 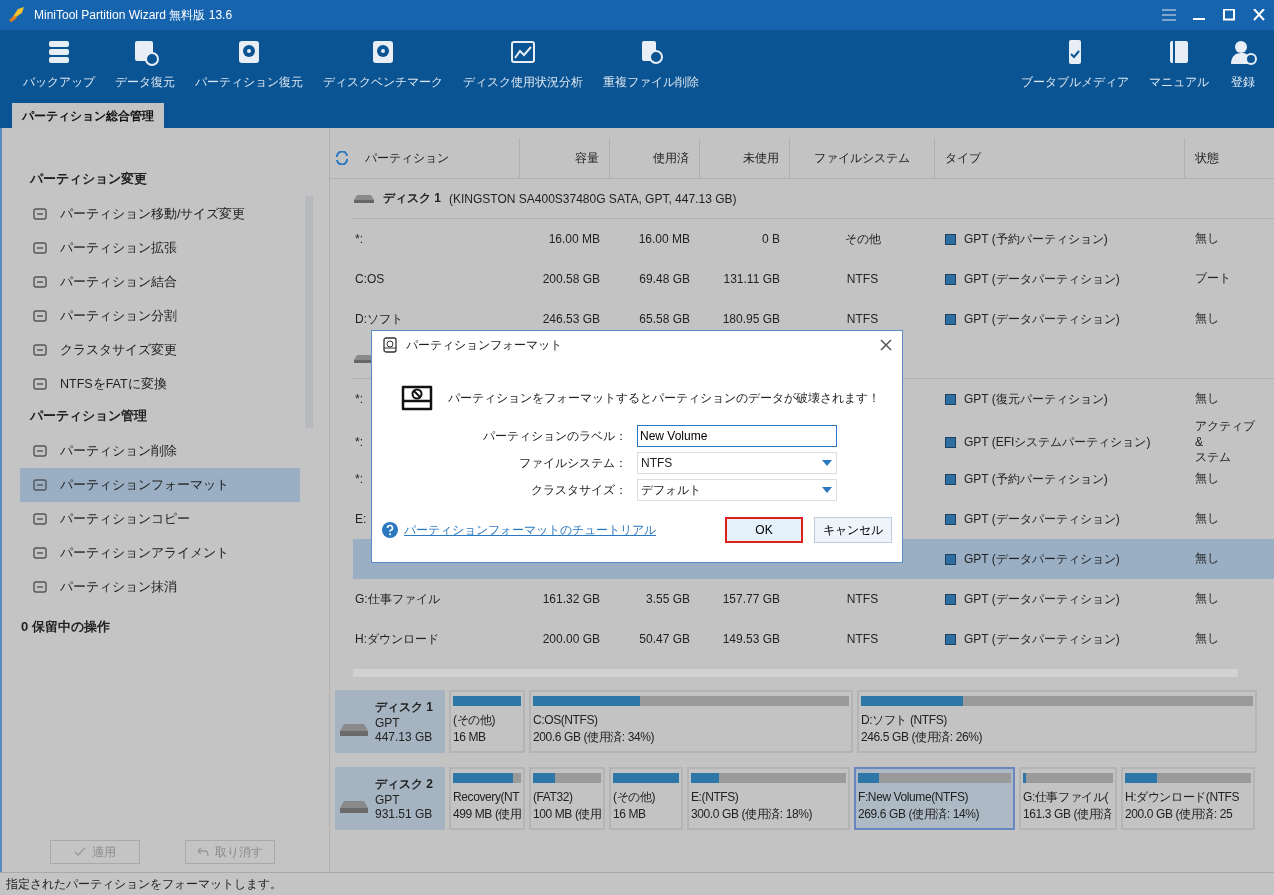 I want to click on window-title: MiniTool Partition Wizard 無料版 13.6, so click(x=133, y=15).